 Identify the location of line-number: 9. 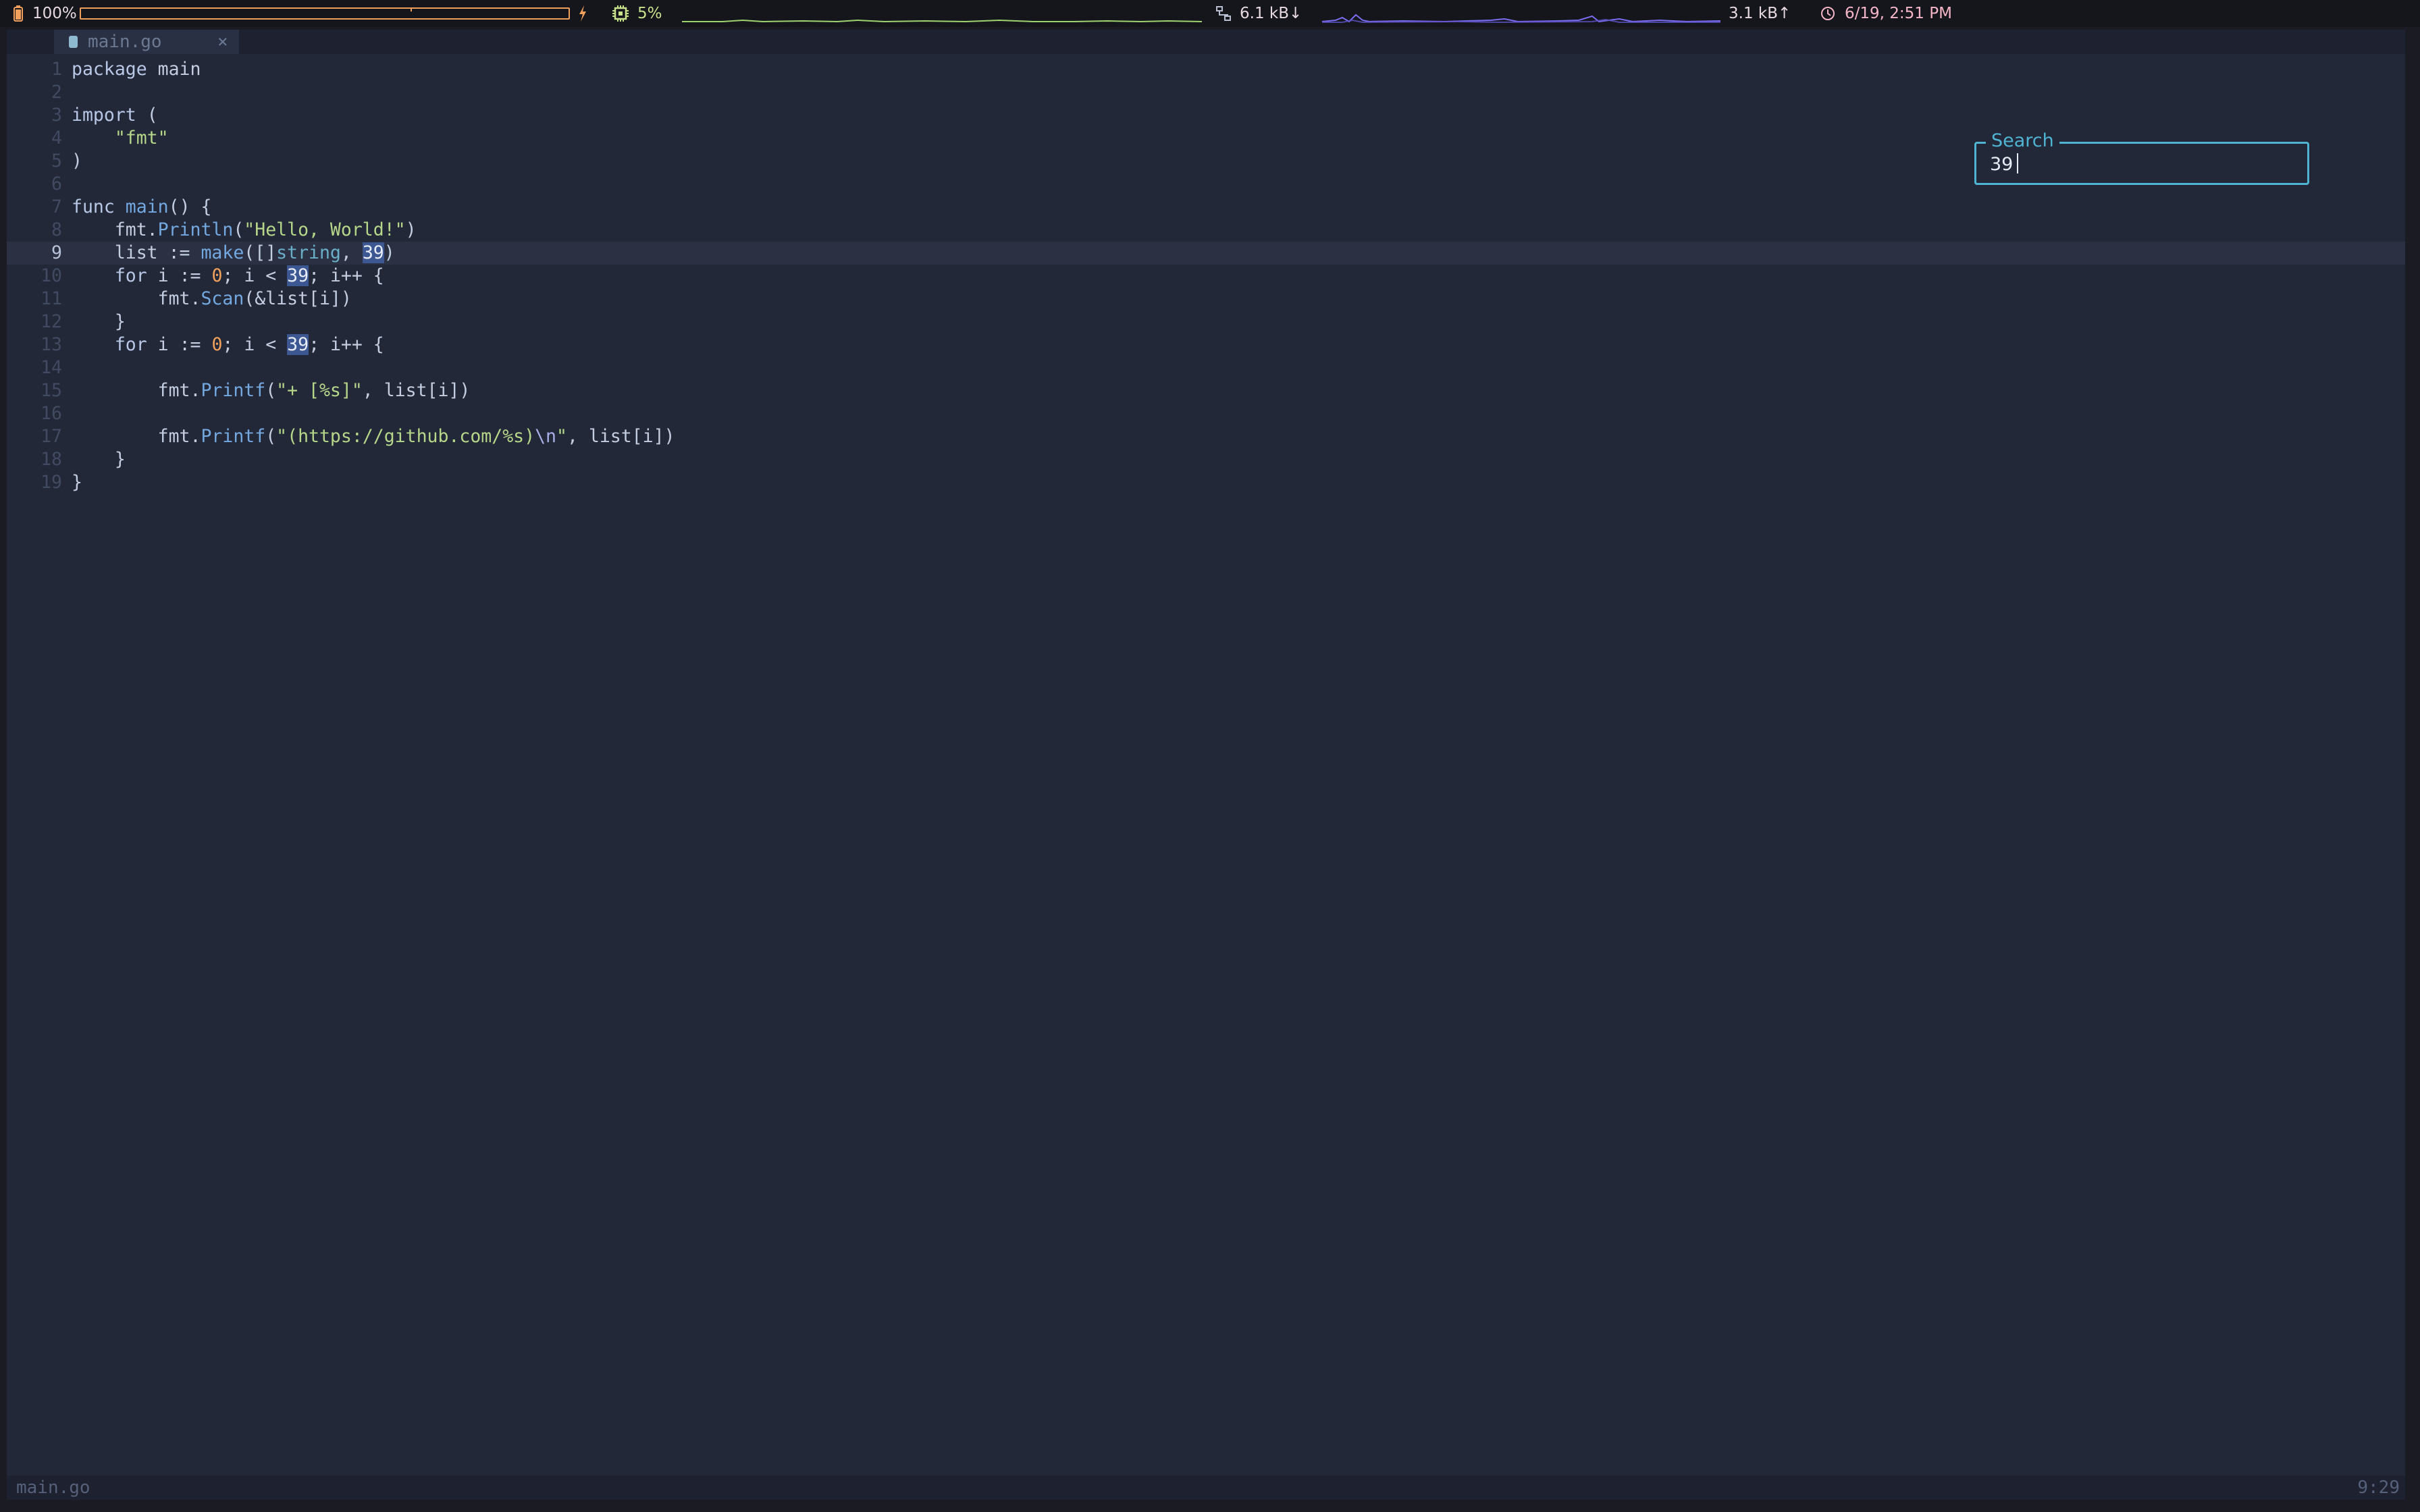
(56, 253).